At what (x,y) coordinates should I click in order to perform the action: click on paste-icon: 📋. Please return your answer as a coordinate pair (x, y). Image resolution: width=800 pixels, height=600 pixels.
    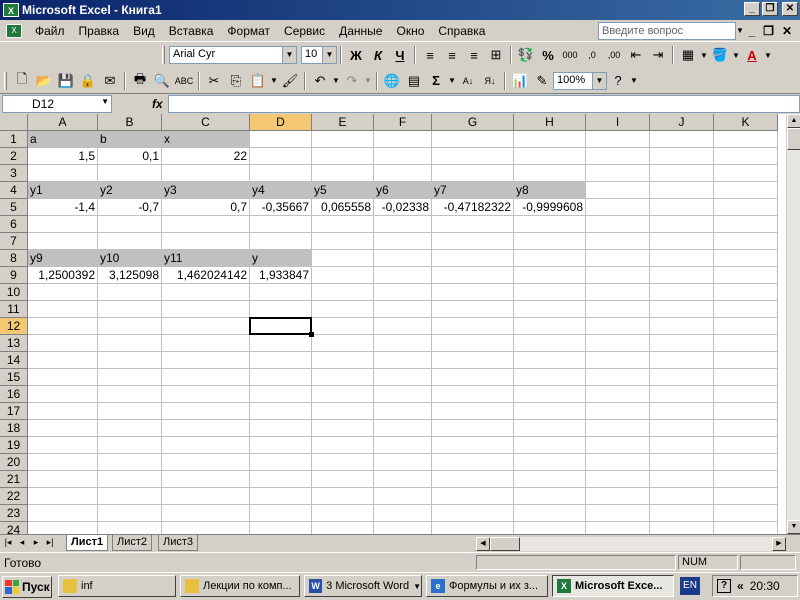
    Looking at the image, I should click on (258, 81).